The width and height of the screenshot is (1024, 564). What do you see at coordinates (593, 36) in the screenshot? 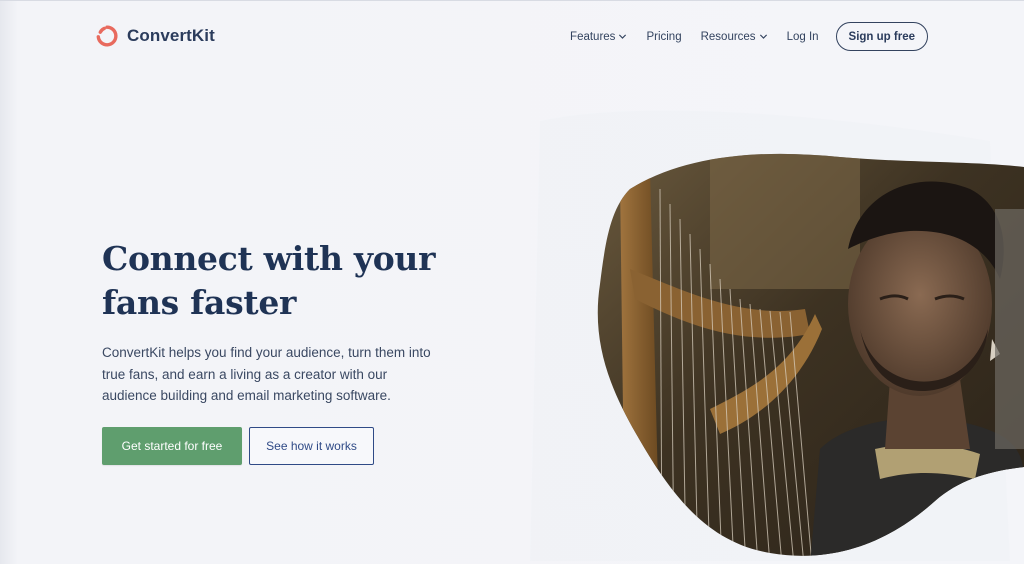
I see `nav-item-label: Features` at bounding box center [593, 36].